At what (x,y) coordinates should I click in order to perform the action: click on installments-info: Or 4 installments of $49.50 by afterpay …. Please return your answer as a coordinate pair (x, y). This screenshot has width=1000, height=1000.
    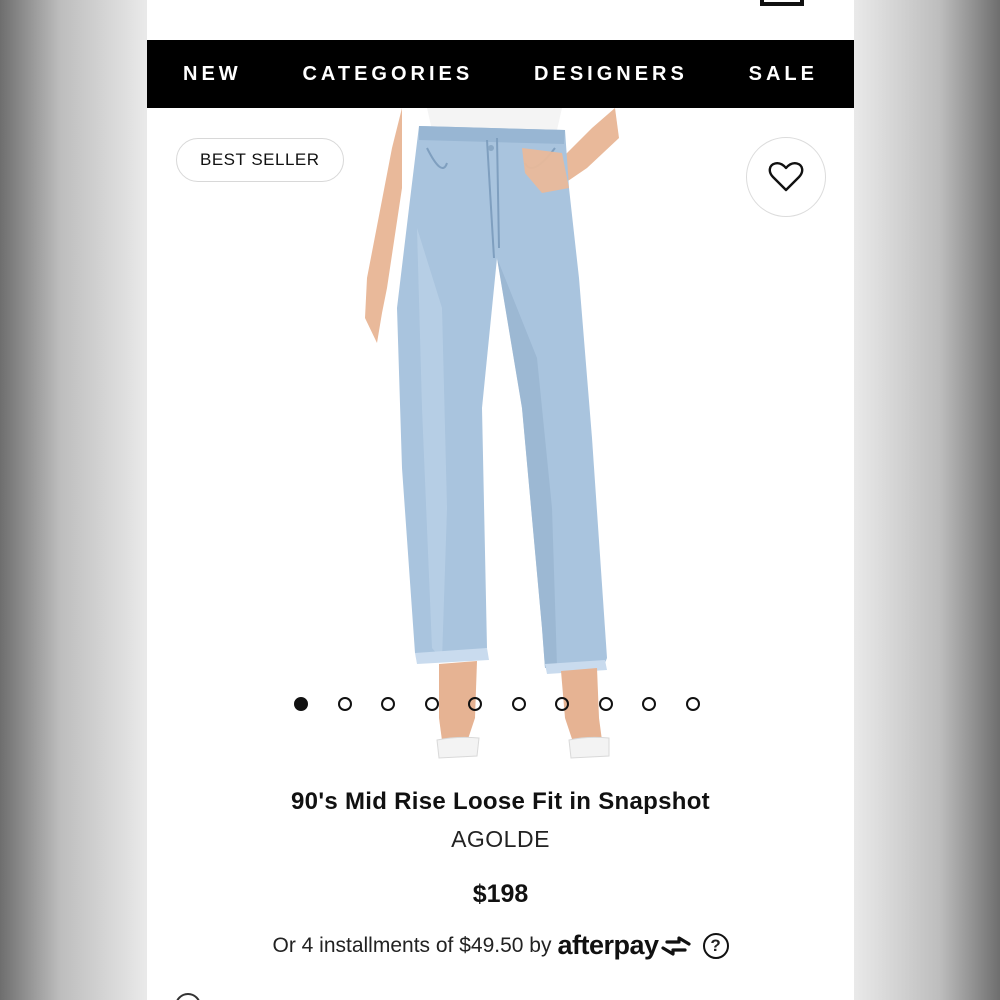
    Looking at the image, I should click on (500, 945).